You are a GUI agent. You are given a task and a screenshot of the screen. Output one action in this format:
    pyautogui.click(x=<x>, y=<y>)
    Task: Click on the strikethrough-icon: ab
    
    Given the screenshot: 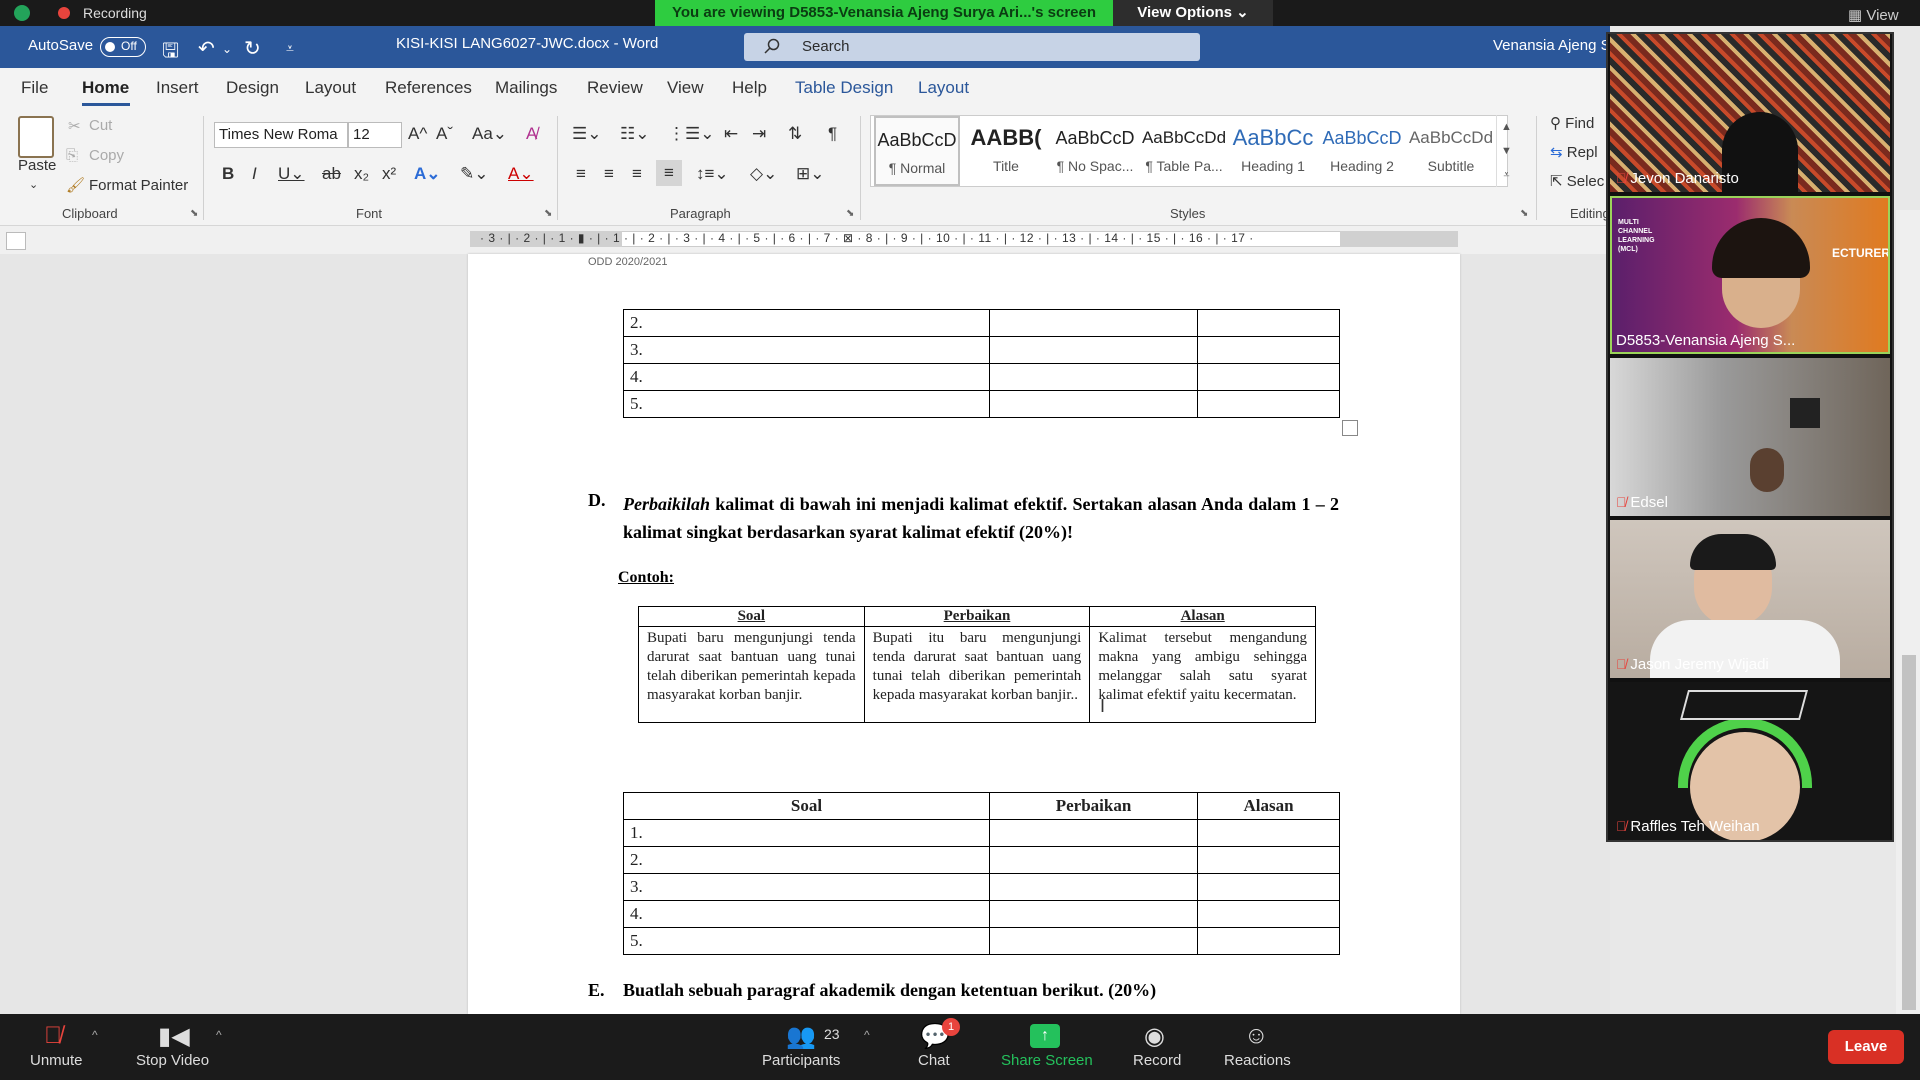 What is the action you would take?
    pyautogui.click(x=331, y=174)
    